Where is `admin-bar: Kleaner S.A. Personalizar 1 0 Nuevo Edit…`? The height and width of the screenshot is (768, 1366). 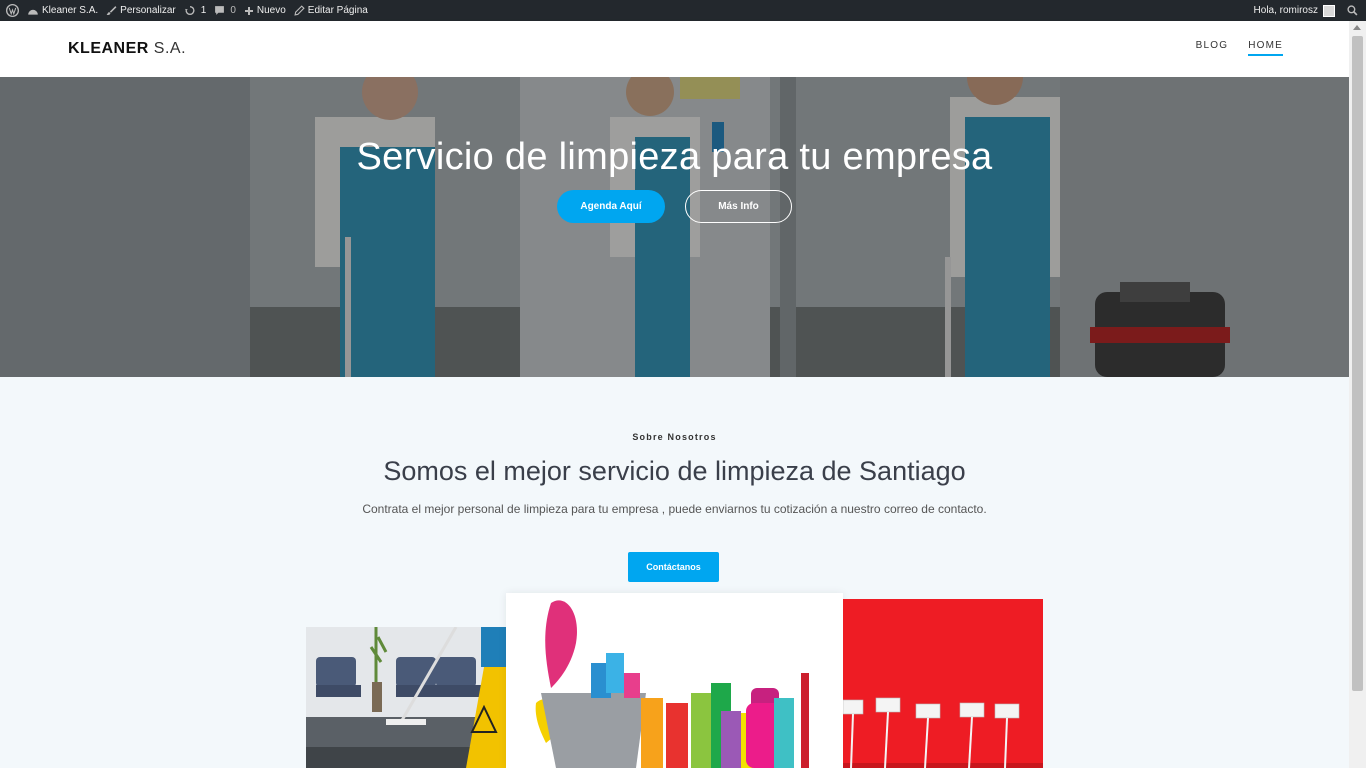
admin-bar: Kleaner S.A. Personalizar 1 0 Nuevo Edit… is located at coordinates (683, 10).